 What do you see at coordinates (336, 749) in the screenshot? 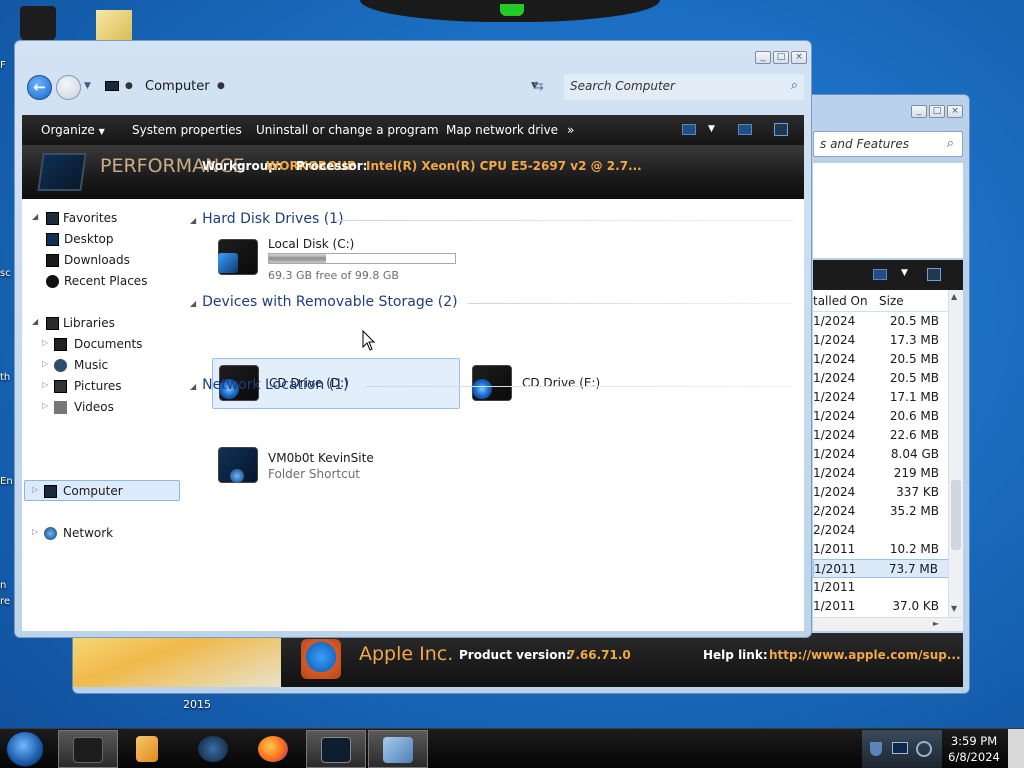
I see `taskbar-app-computer` at bounding box center [336, 749].